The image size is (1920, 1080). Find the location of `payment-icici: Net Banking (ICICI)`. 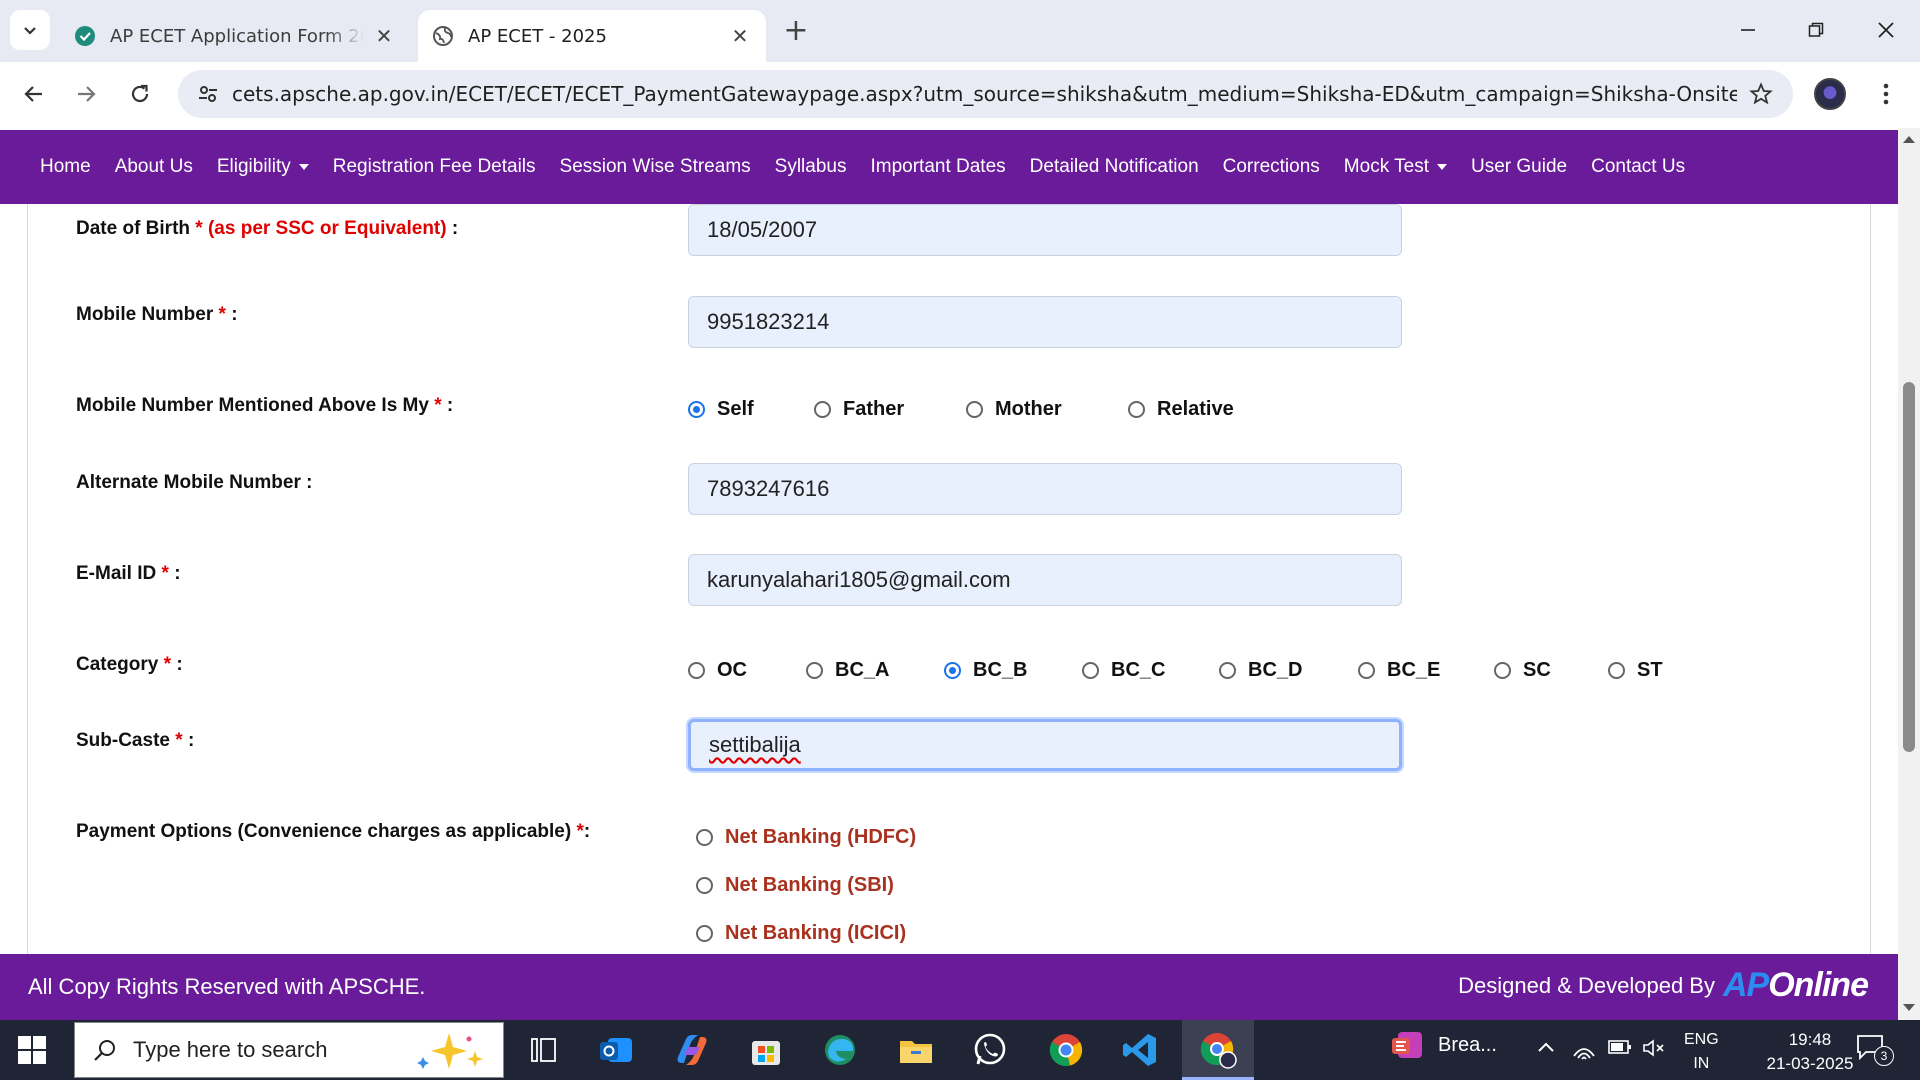

payment-icici: Net Banking (ICICI) is located at coordinates (801, 933).